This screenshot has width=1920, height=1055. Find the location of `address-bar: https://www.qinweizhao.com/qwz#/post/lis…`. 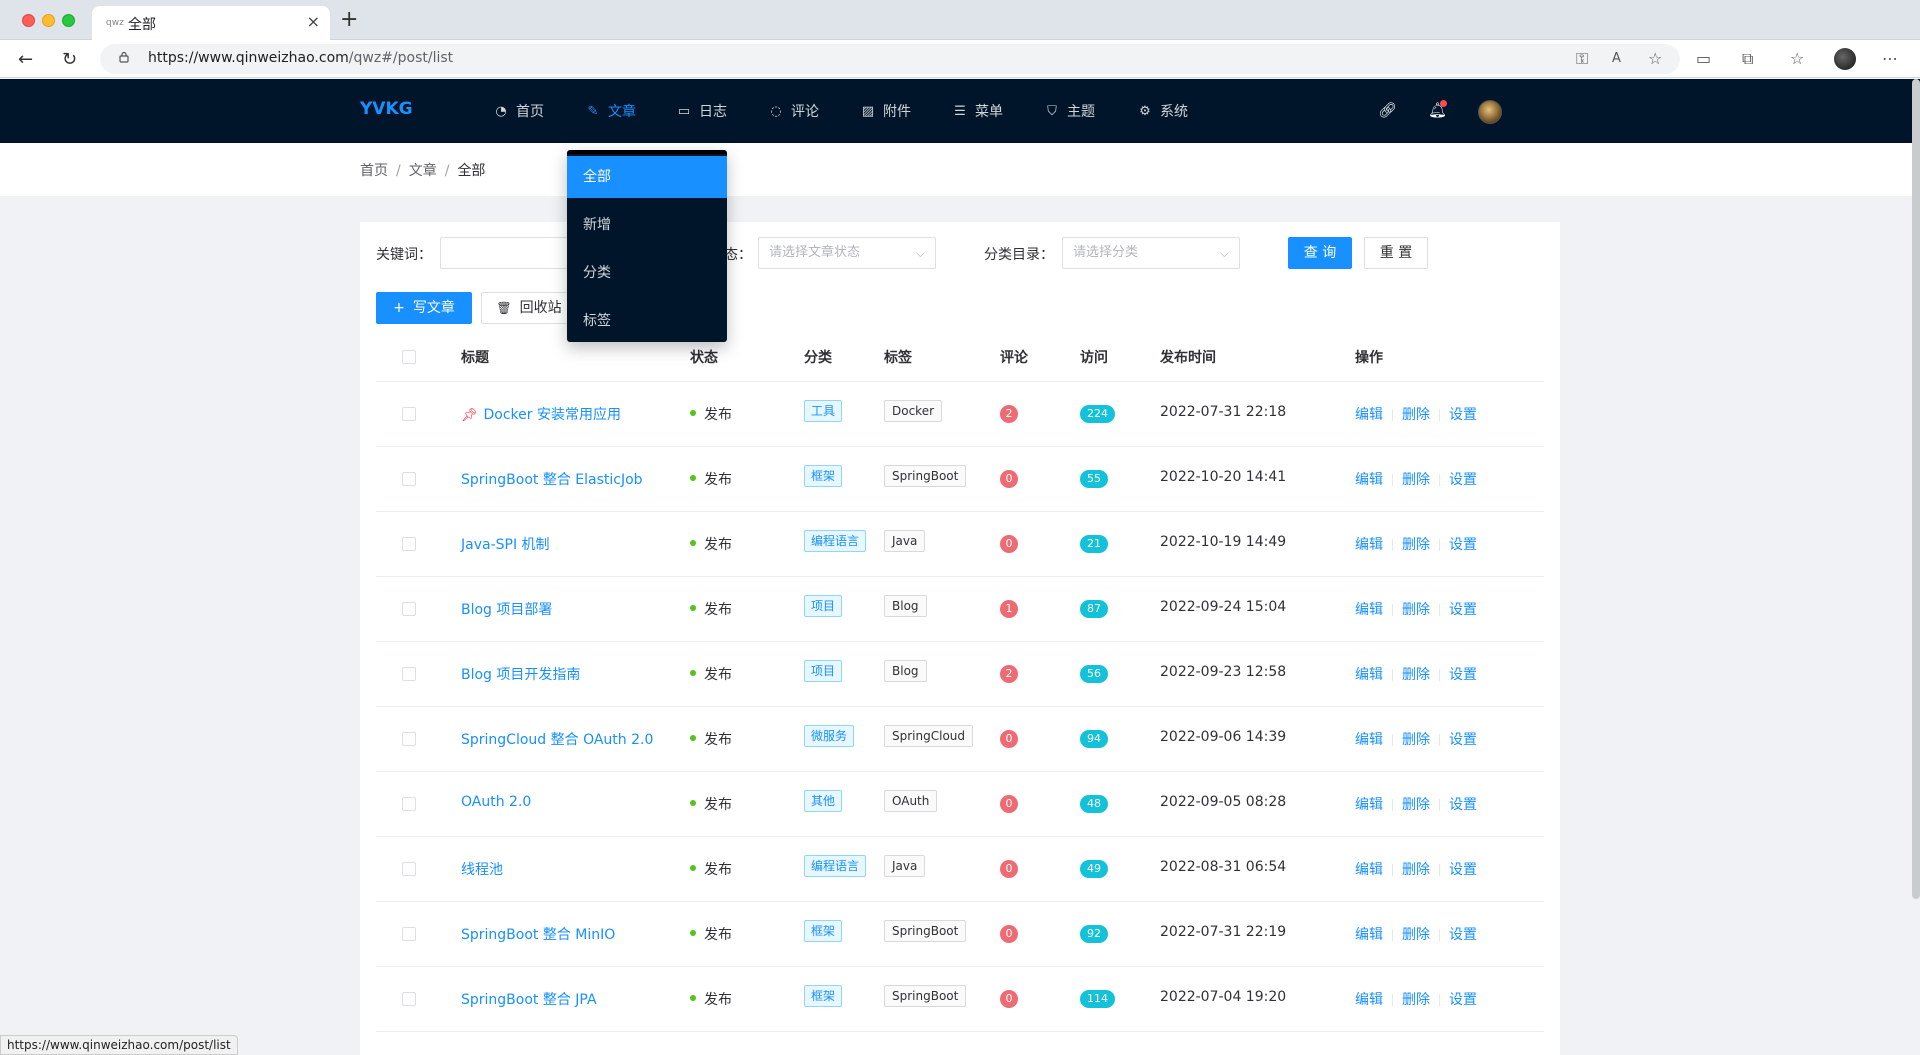

address-bar: https://www.qinweizhao.com/qwz#/post/lis… is located at coordinates (890, 59).